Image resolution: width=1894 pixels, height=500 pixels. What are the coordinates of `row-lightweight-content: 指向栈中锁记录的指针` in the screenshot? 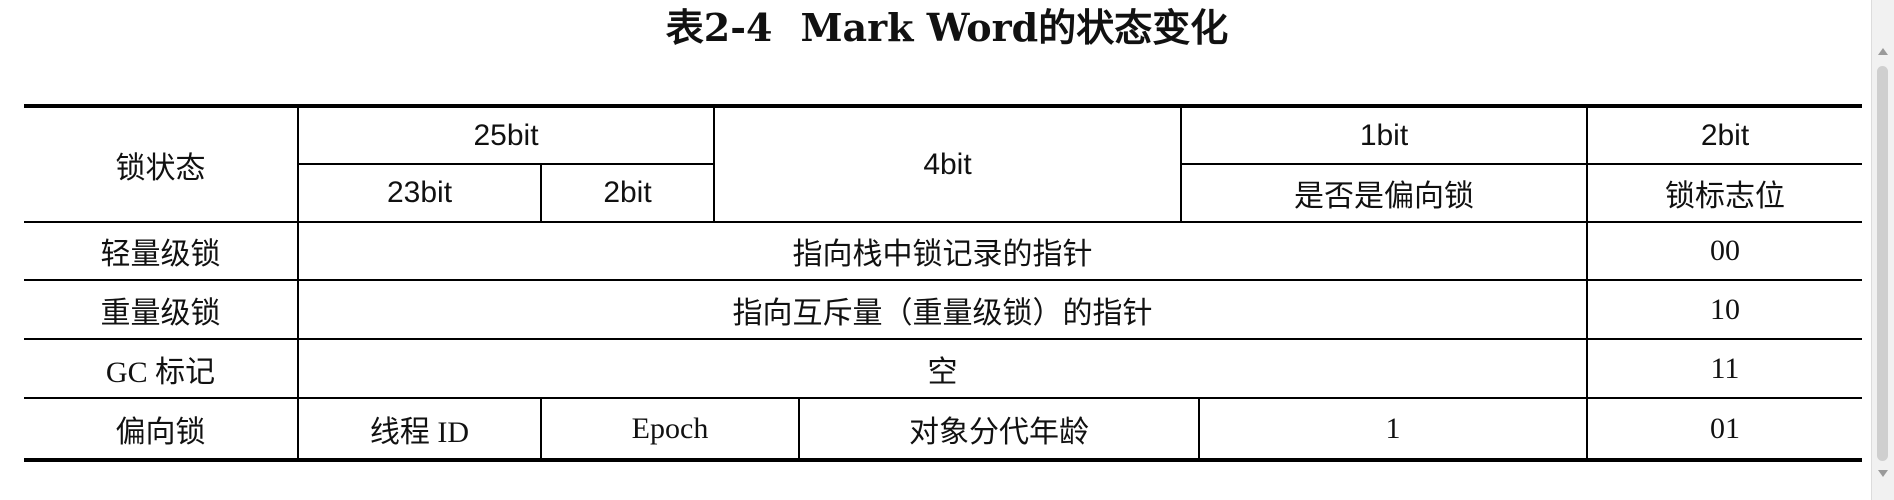 It's located at (942, 254).